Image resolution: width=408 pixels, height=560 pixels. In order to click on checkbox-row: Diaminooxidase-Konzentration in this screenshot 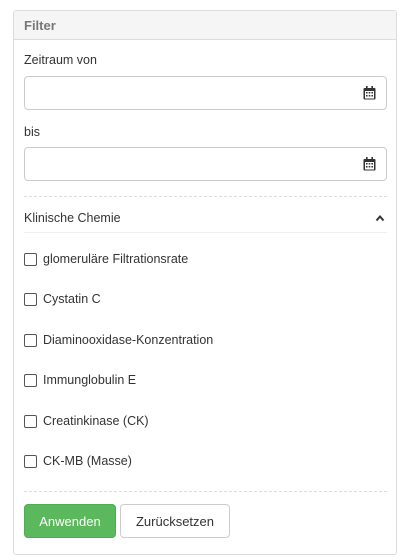, I will do `click(118, 340)`.